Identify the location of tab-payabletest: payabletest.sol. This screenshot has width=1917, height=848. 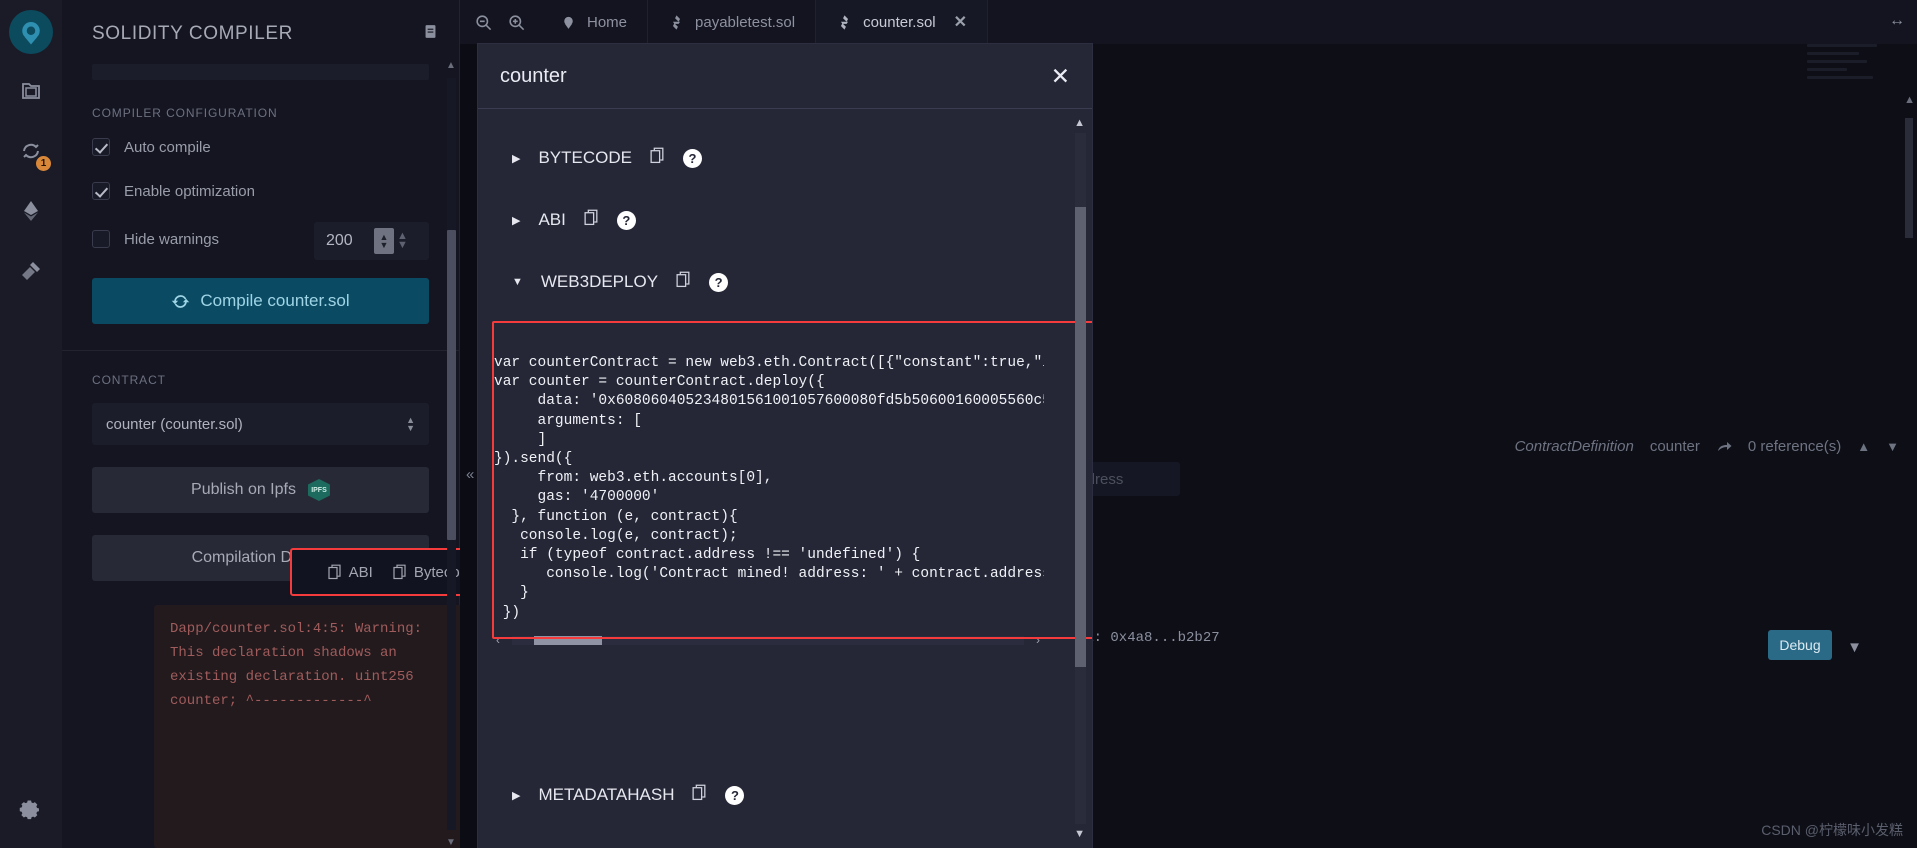
(732, 22).